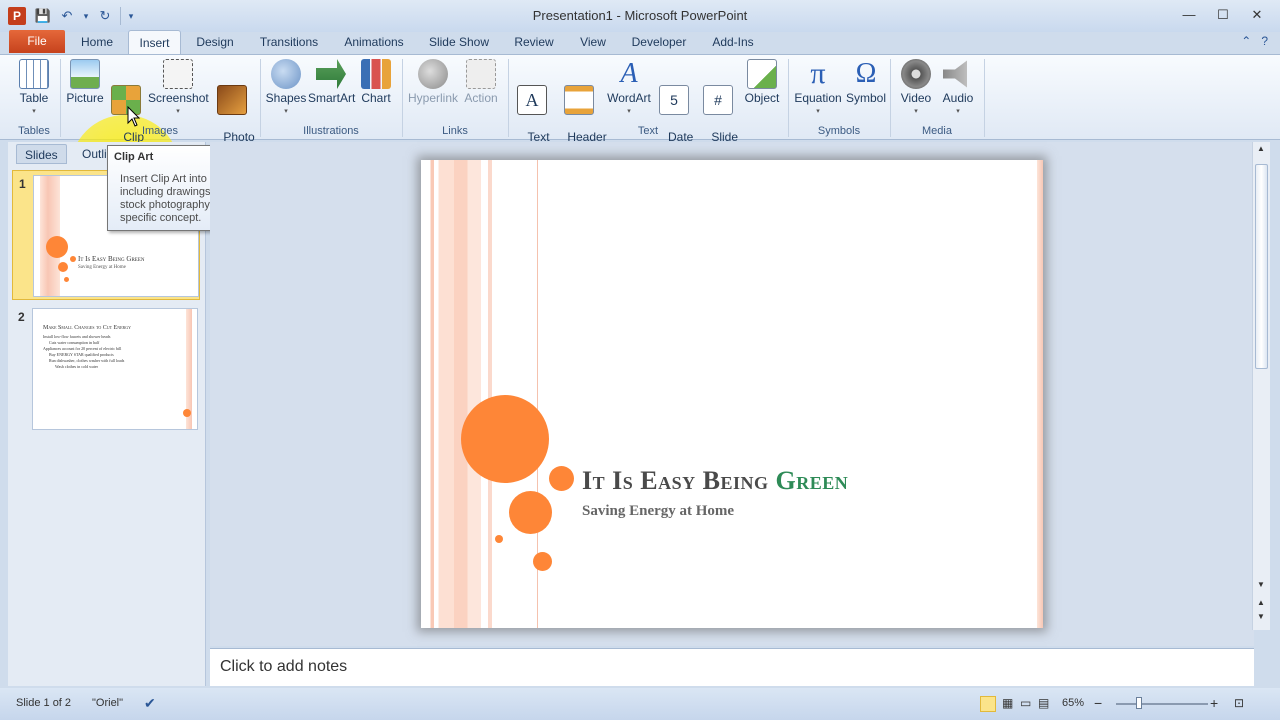  Describe the element at coordinates (1025, 703) in the screenshot. I see `reading-view-icon: ▭` at that location.